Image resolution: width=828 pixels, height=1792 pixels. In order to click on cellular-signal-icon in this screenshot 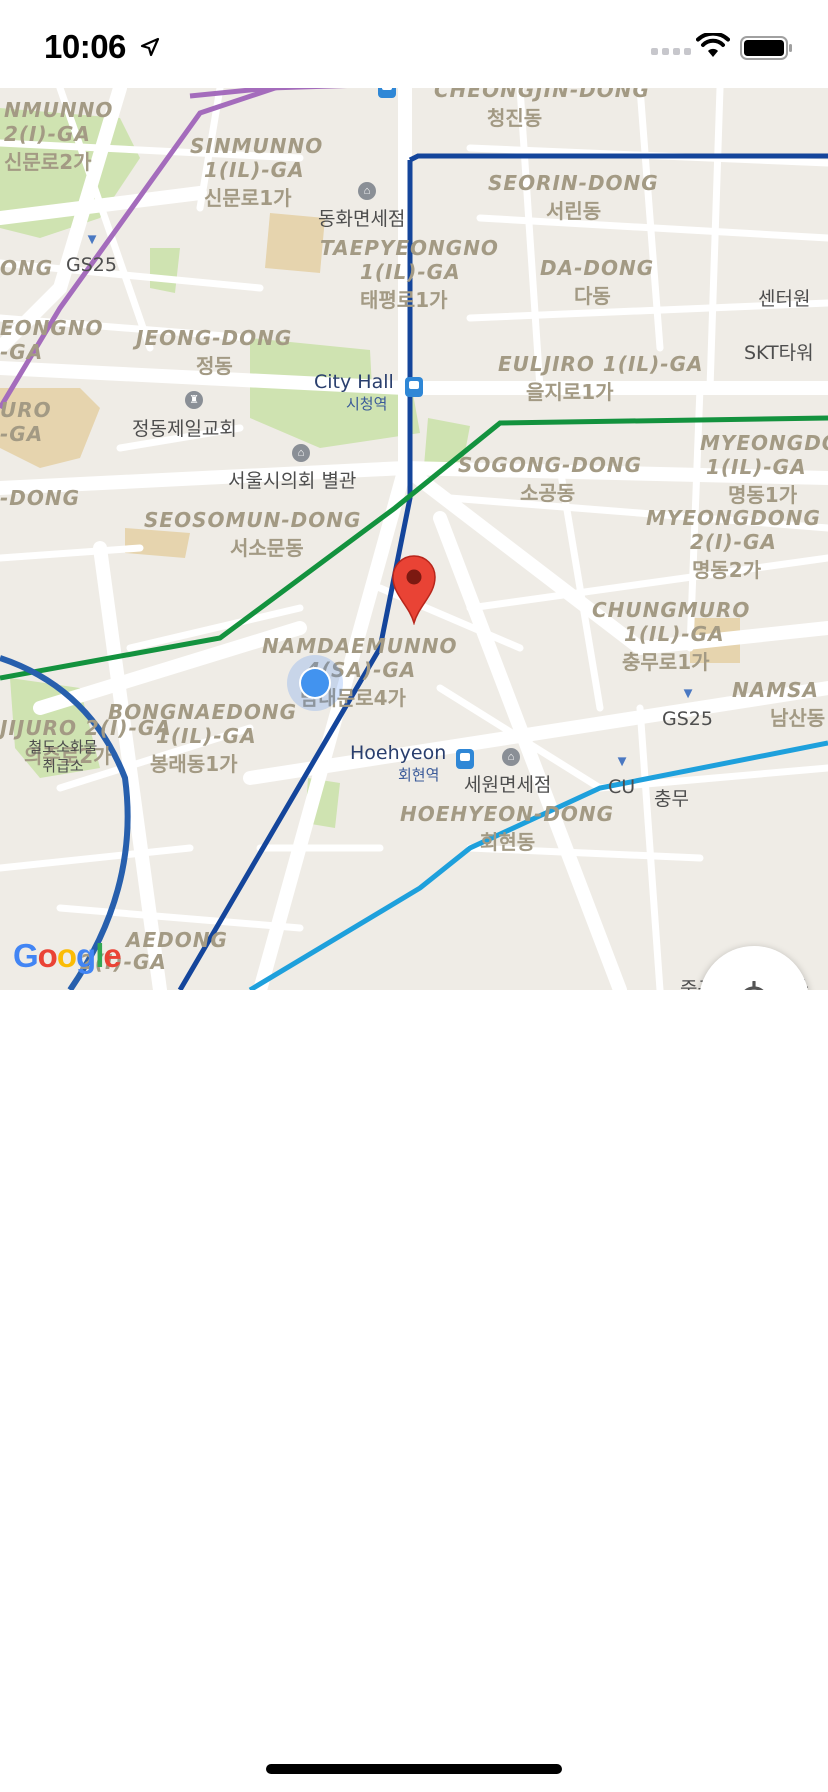, I will do `click(671, 51)`.